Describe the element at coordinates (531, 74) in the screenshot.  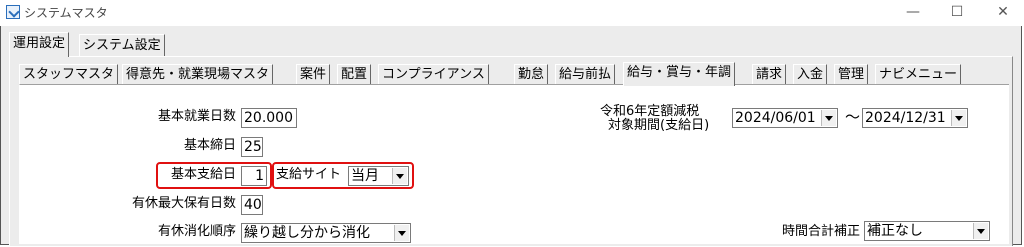
I see `tab-kintai: 勤怠` at that location.